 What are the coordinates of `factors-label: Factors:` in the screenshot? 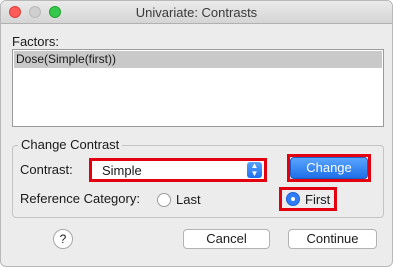 It's located at (35, 41).